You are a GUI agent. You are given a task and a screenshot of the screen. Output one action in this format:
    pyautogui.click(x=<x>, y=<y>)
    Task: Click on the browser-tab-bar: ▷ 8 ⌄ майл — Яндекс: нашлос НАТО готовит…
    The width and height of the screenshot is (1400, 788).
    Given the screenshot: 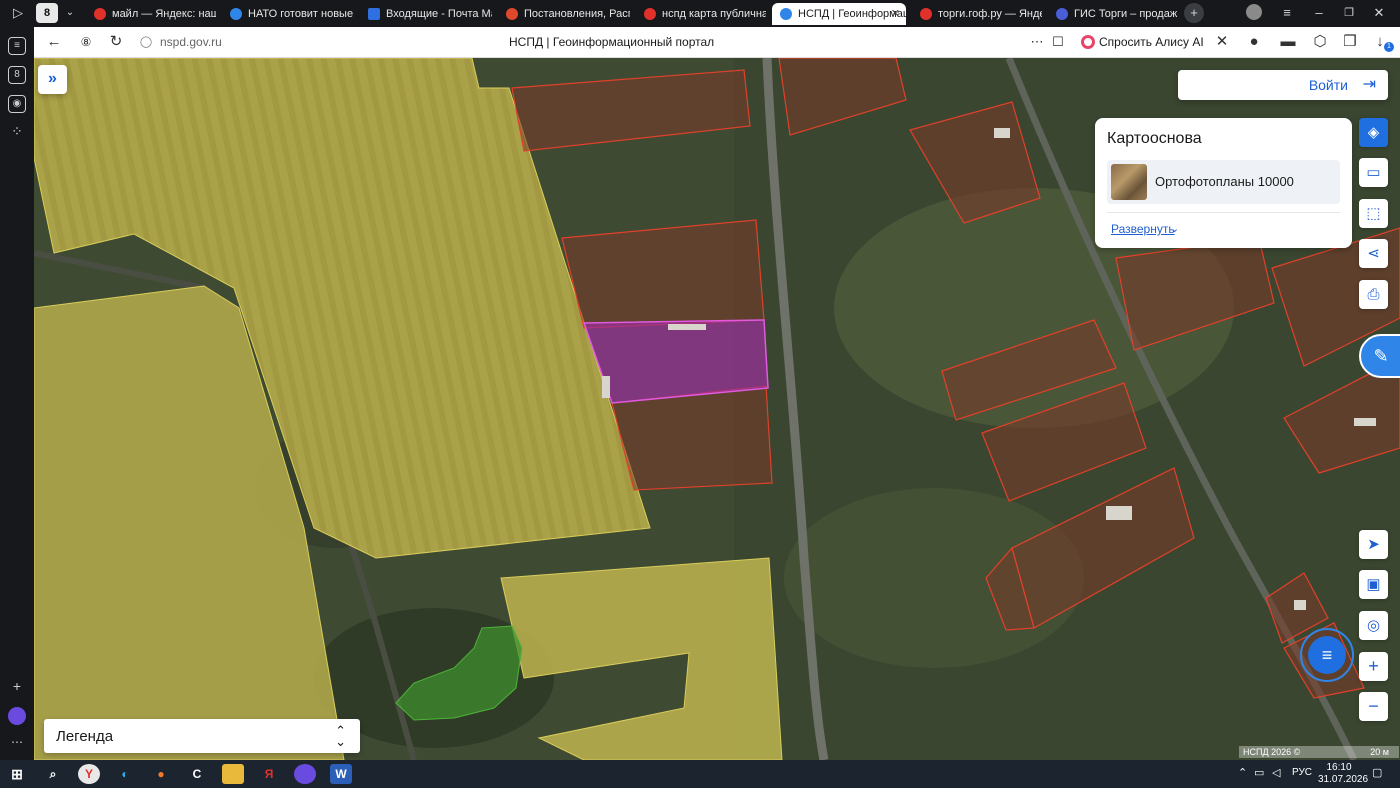 What is the action you would take?
    pyautogui.click(x=700, y=13)
    